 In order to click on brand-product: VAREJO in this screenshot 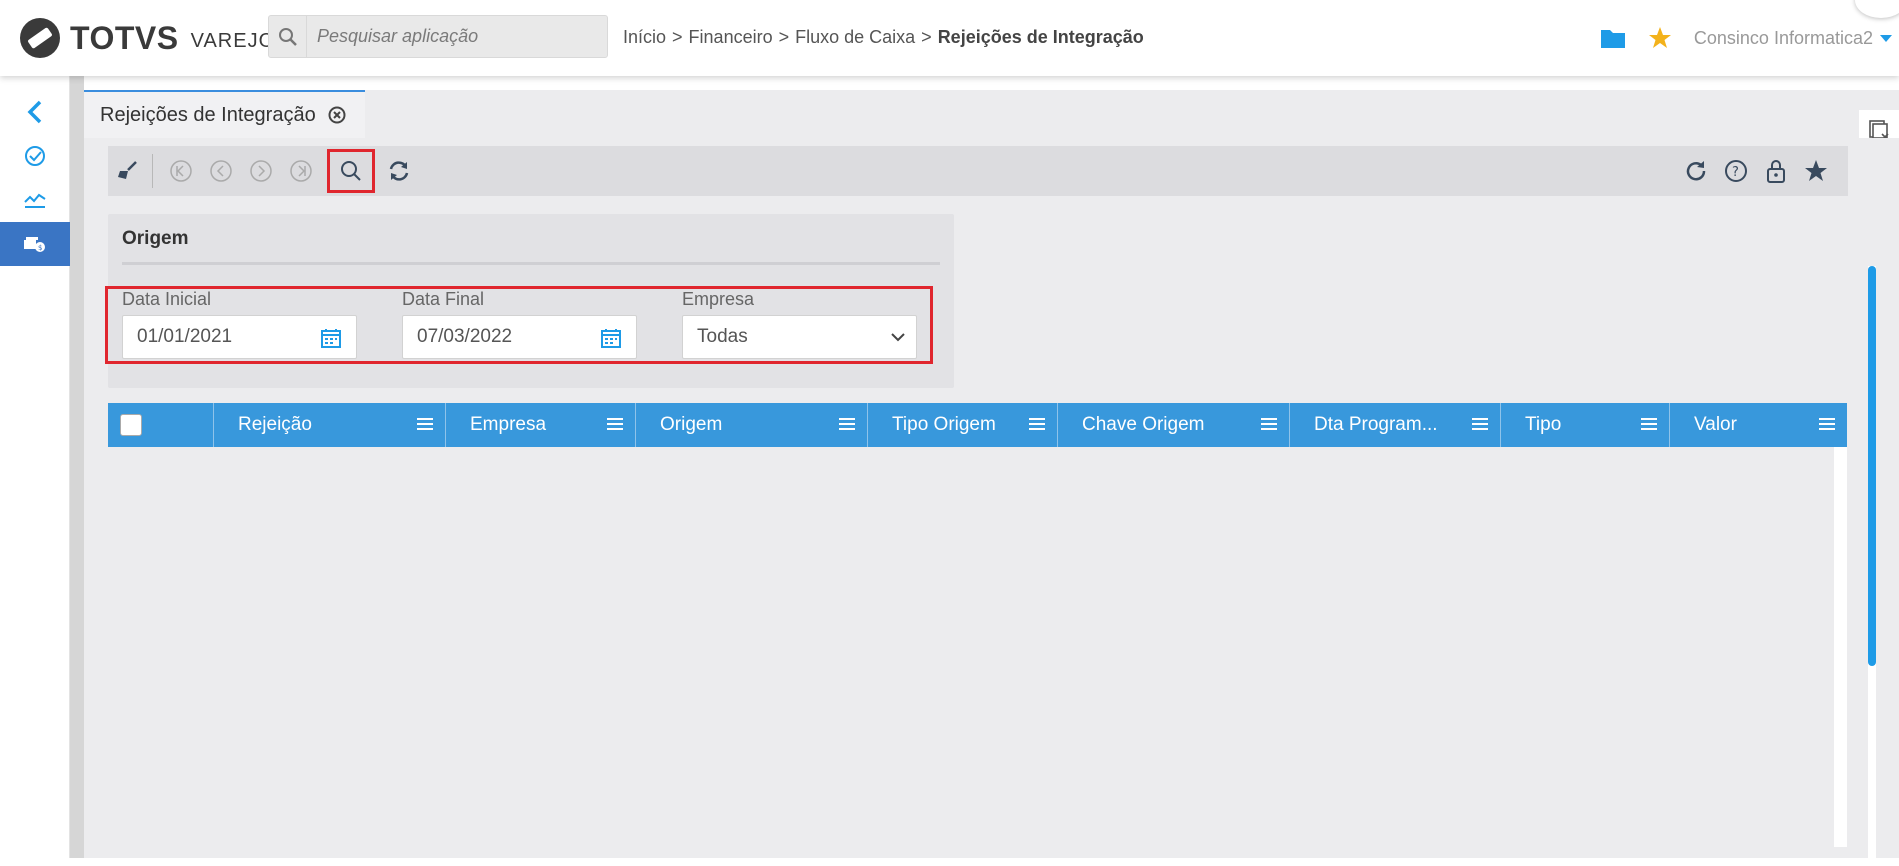, I will do `click(233, 40)`.